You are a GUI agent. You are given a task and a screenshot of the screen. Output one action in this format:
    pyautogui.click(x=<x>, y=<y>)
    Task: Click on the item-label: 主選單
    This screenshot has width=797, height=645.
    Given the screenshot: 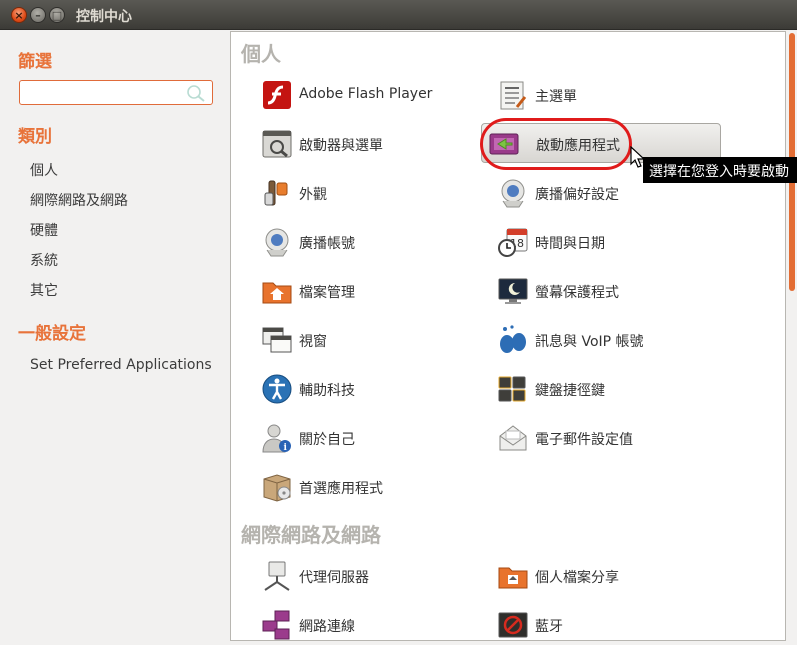 What is the action you would take?
    pyautogui.click(x=556, y=97)
    